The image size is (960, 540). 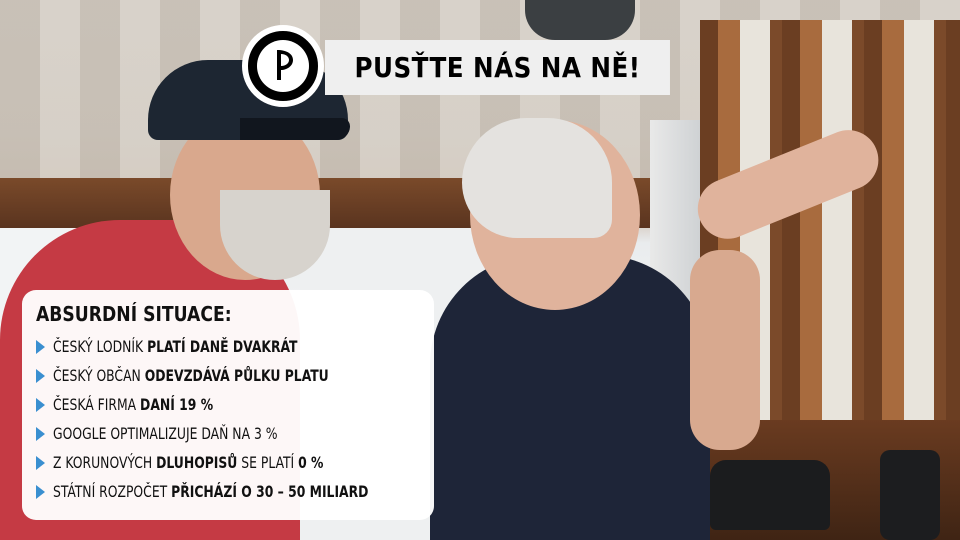 What do you see at coordinates (770, 495) in the screenshot?
I see `telephone-icon` at bounding box center [770, 495].